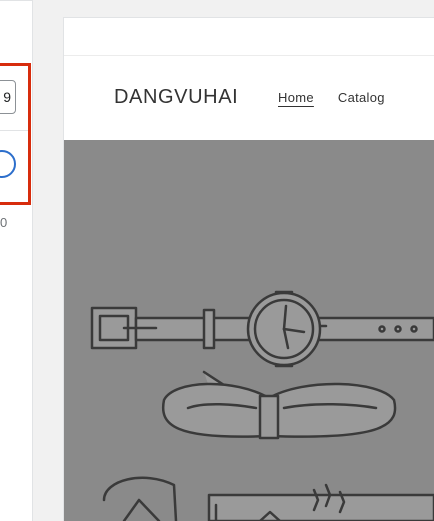 The image size is (434, 521). I want to click on announcement-bar, so click(249, 37).